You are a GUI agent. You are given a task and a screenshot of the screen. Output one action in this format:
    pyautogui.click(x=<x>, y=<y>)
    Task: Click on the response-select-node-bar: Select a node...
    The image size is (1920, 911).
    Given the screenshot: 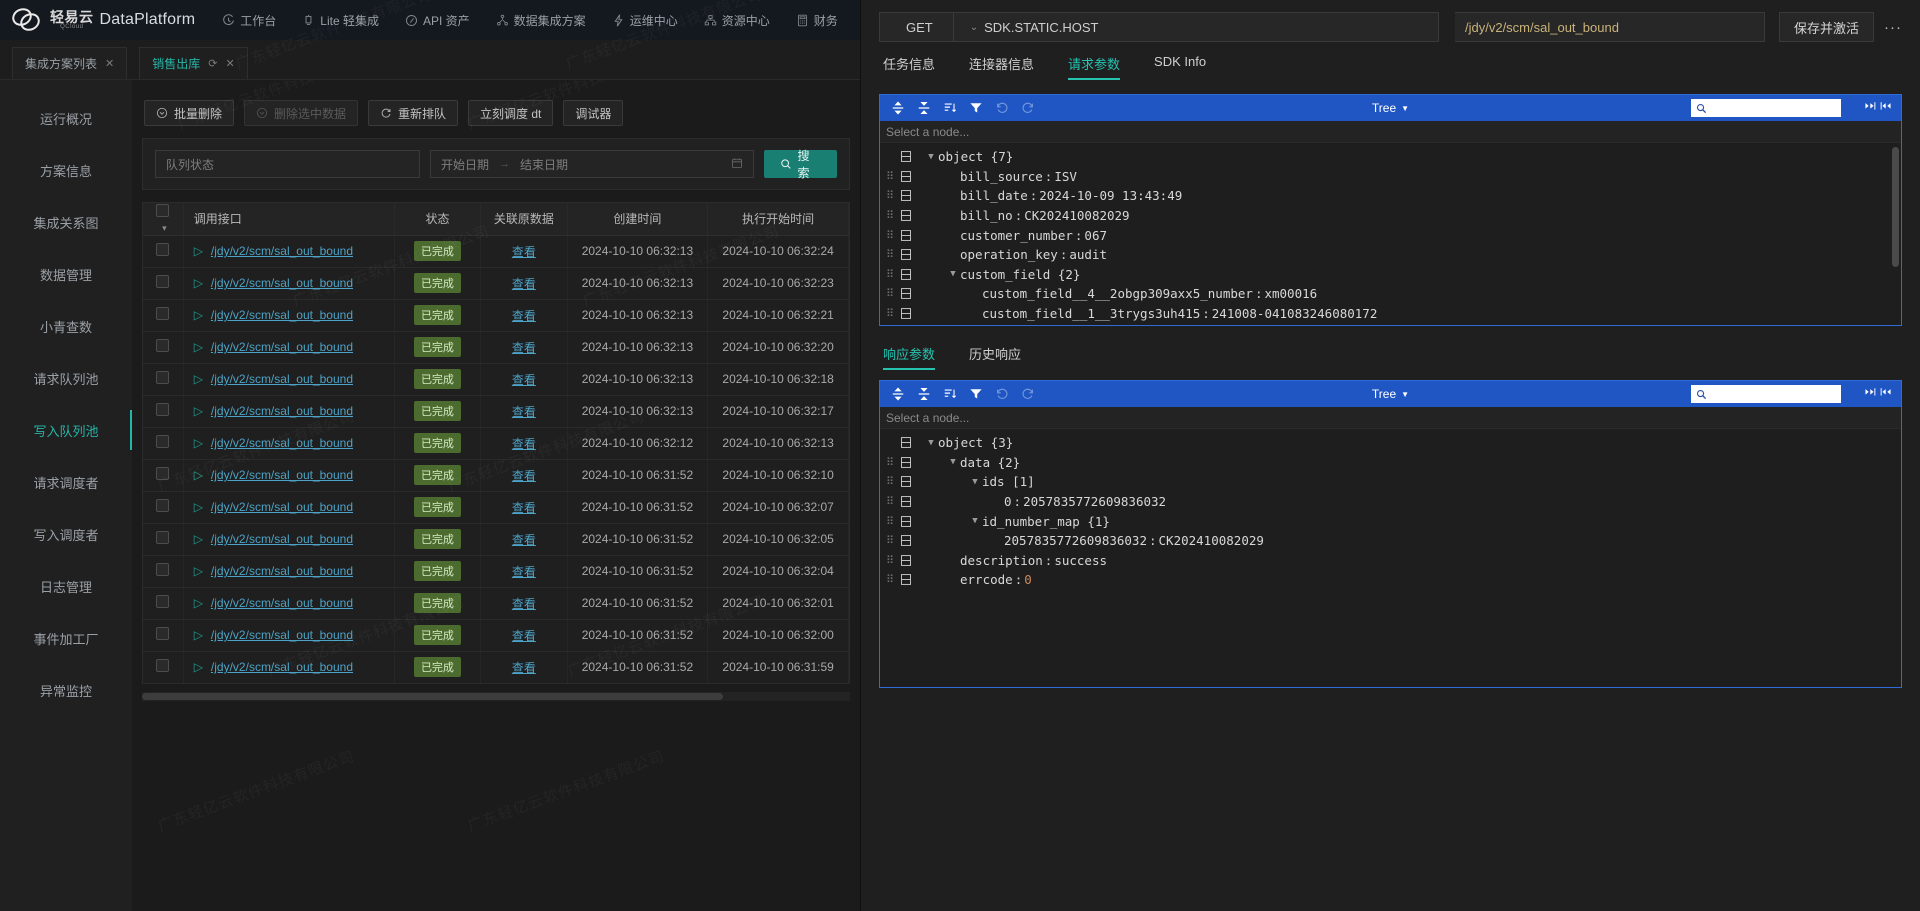 What is the action you would take?
    pyautogui.click(x=1390, y=418)
    